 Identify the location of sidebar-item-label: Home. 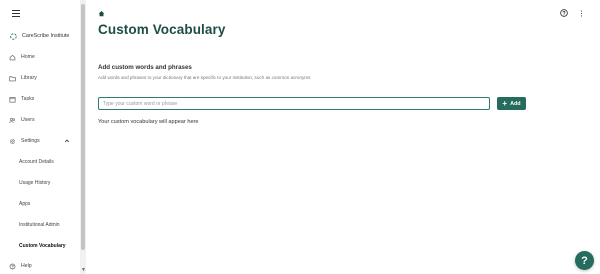
(28, 57).